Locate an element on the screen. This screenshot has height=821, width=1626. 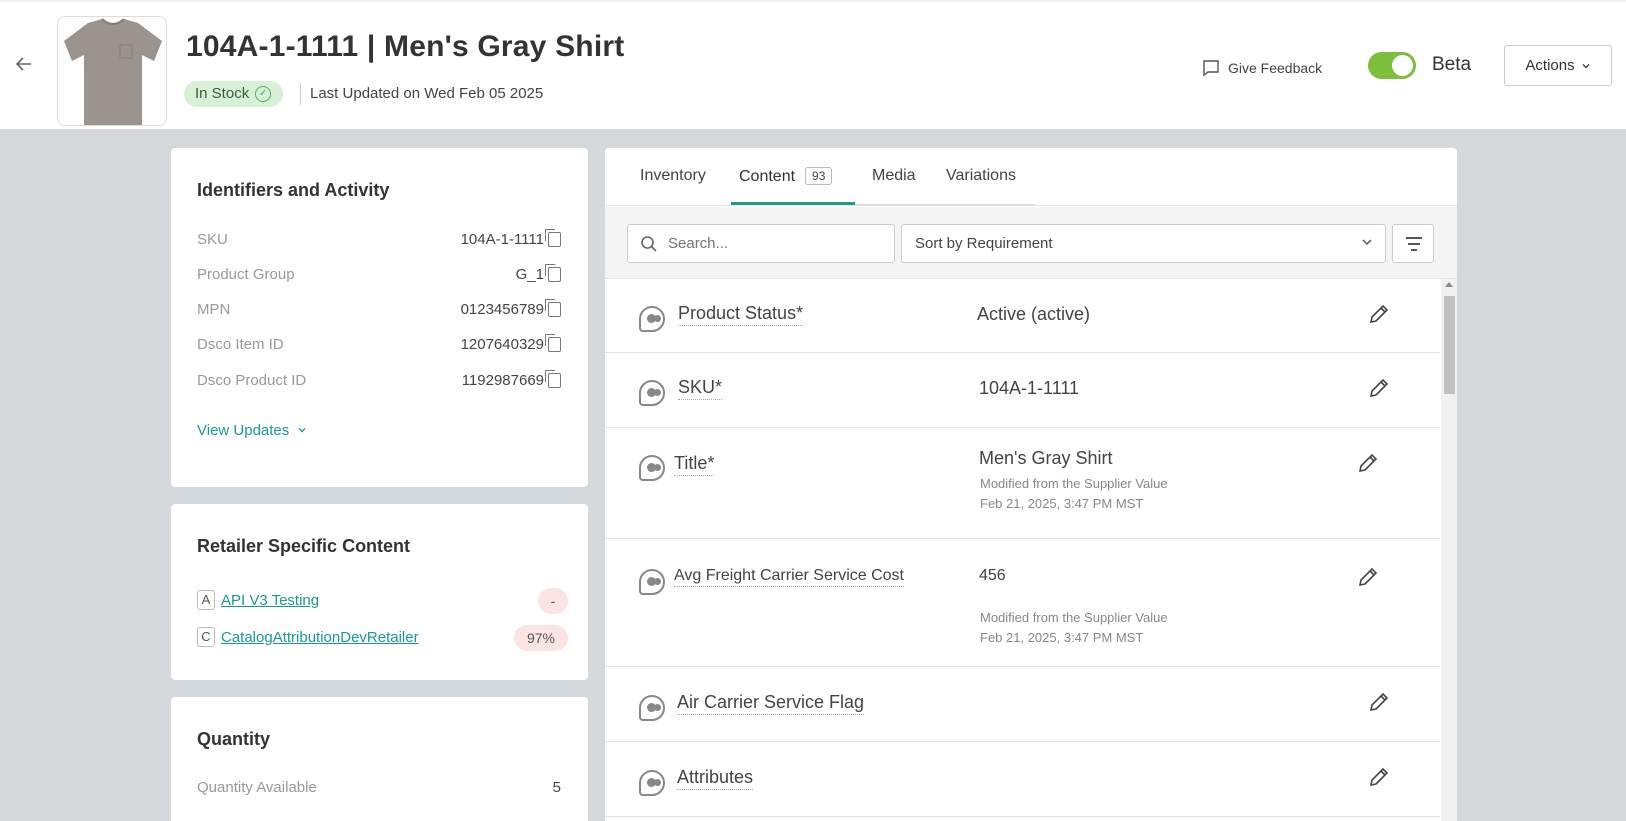
identifier-row-dsco-item-id: Dsco Item ID 1207640329 is located at coordinates (379, 343).